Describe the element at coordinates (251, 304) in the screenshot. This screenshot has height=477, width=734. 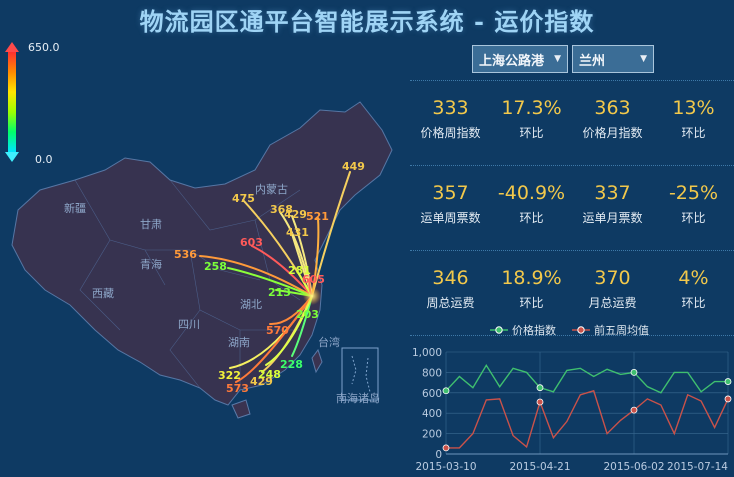
I see `province-label: 湖北` at that location.